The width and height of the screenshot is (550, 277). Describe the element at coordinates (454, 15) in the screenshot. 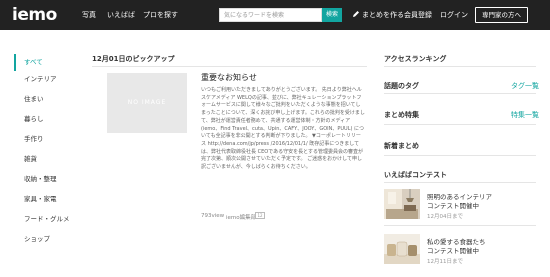

I see `login-link: ログイン` at that location.